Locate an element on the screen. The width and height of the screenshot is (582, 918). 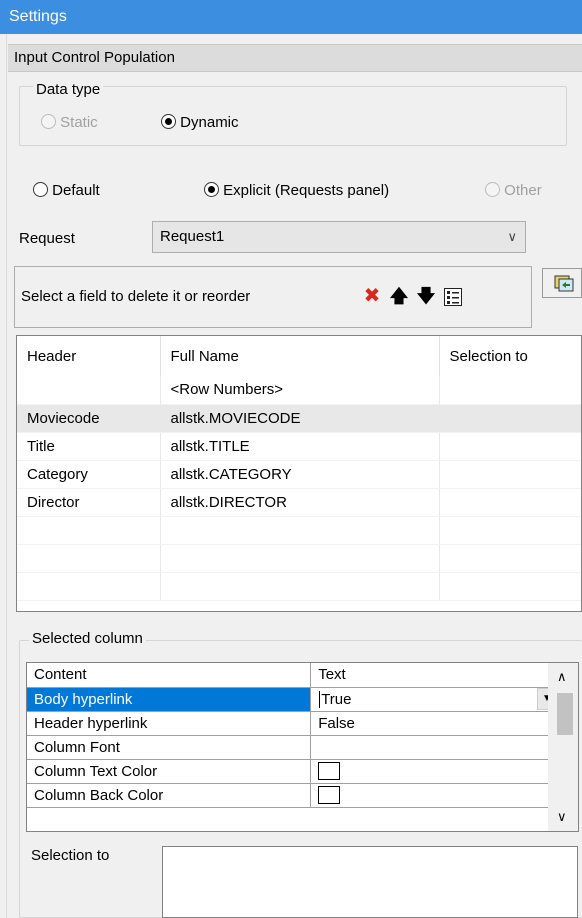
property-key: Column Text Color is located at coordinates (169, 771).